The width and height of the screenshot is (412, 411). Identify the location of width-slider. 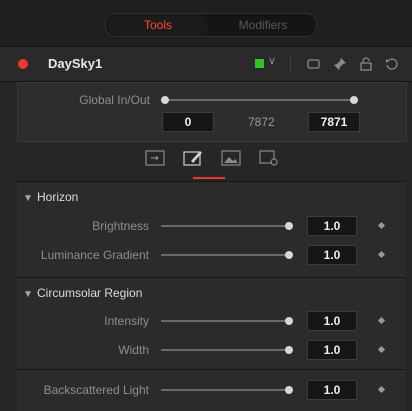
(225, 350).